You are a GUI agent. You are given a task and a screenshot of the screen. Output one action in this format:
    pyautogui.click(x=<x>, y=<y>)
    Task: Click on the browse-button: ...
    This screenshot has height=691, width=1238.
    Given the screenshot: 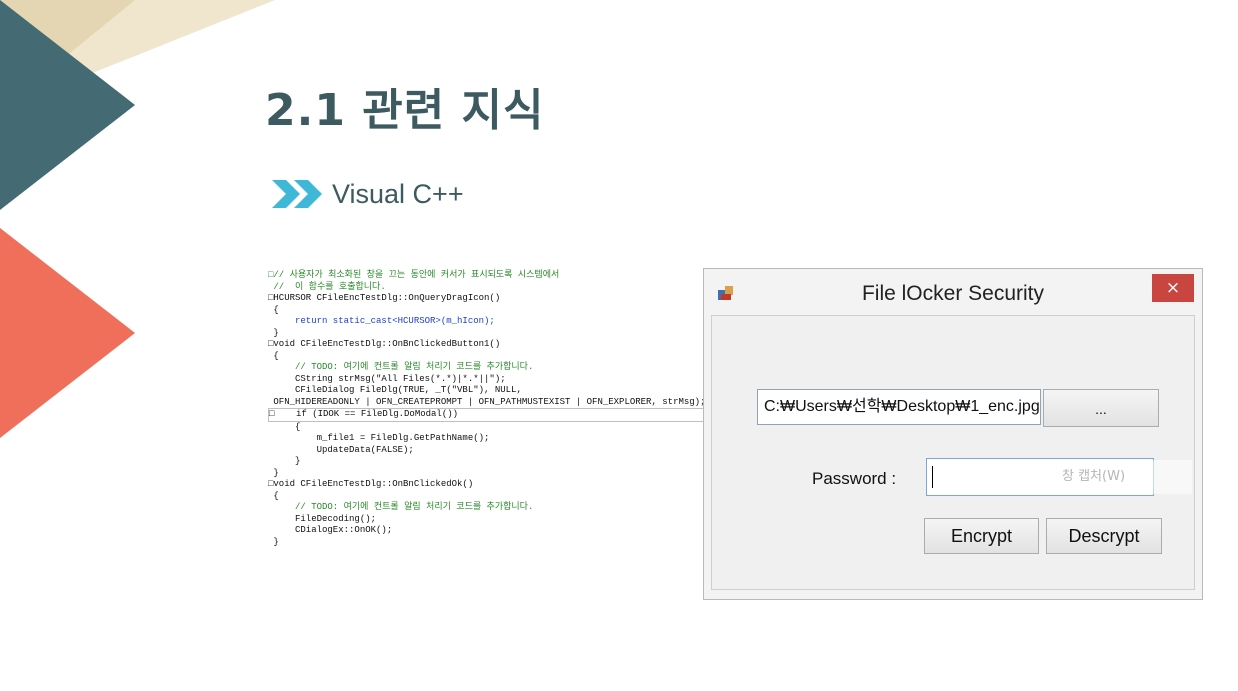 What is the action you would take?
    pyautogui.click(x=1101, y=408)
    